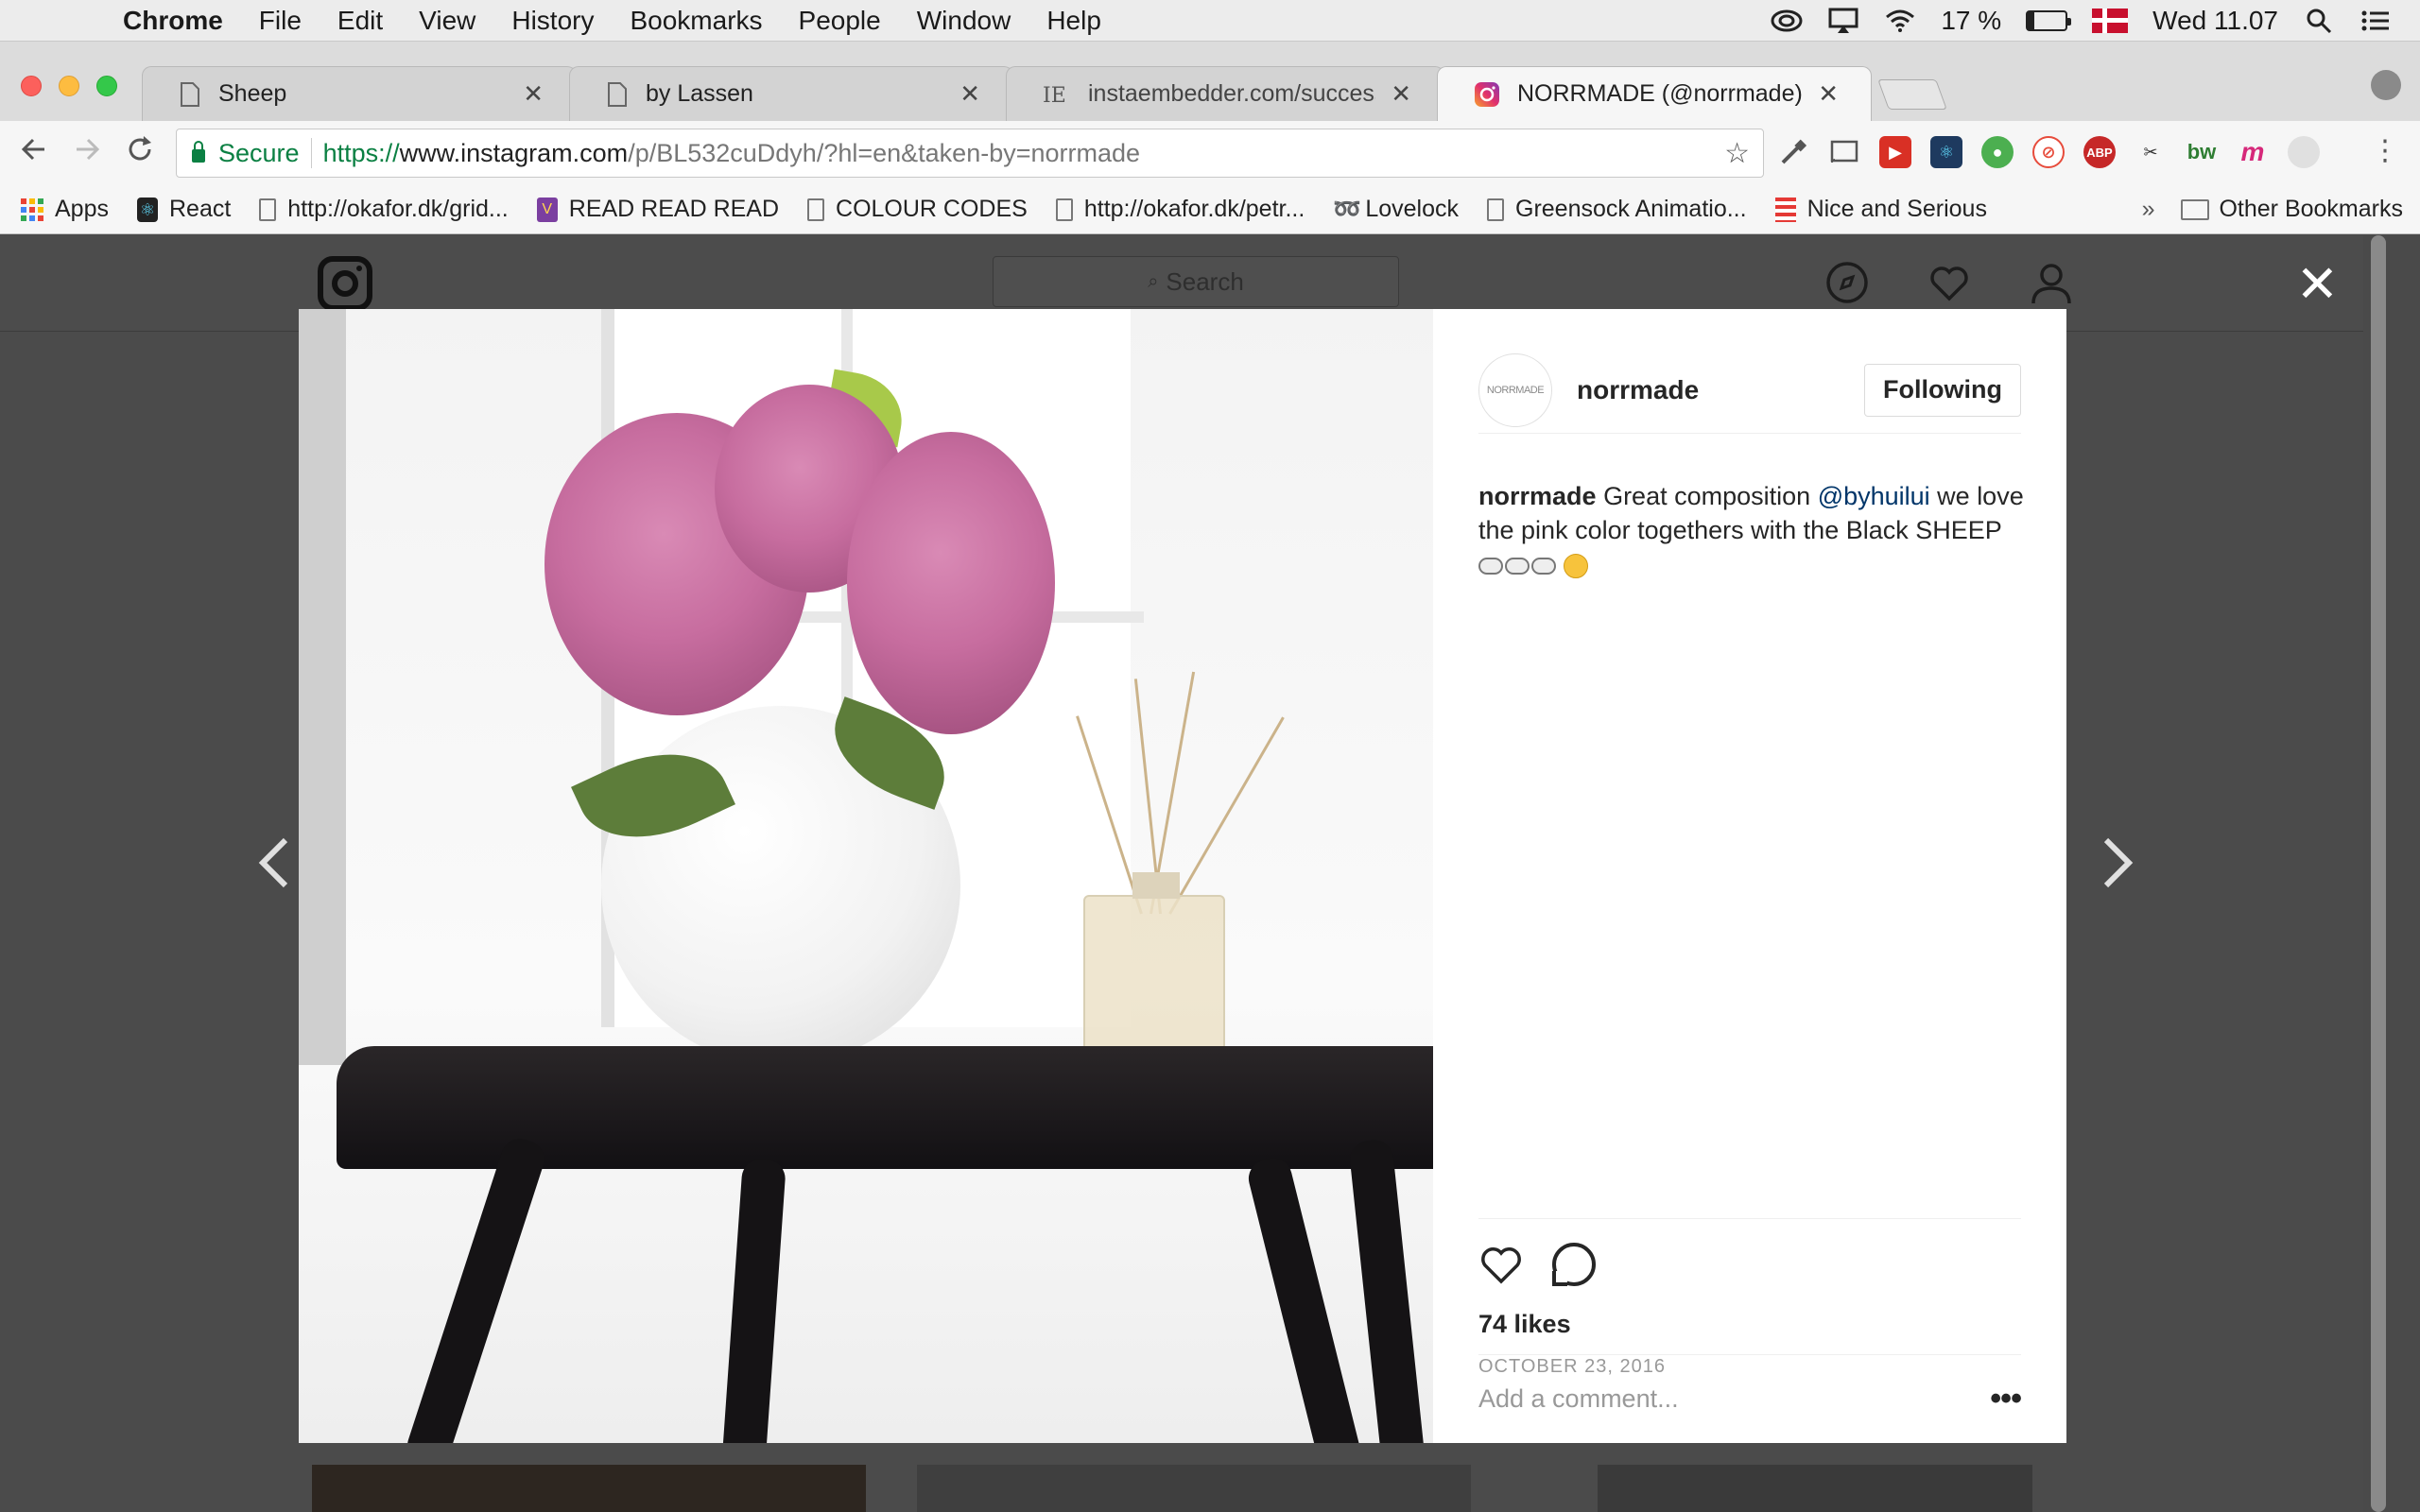  I want to click on black-stool-top, so click(885, 1107).